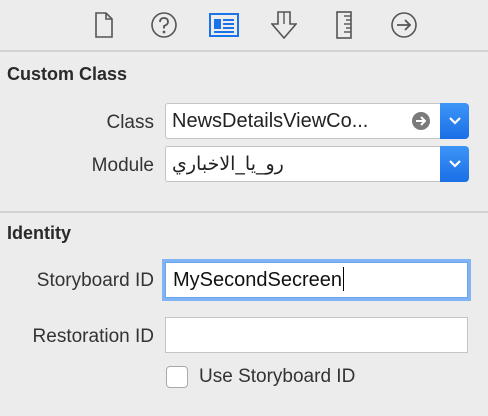 Image resolution: width=488 pixels, height=416 pixels. Describe the element at coordinates (228, 164) in the screenshot. I see `module-value: رو_يا_الاخباري` at that location.